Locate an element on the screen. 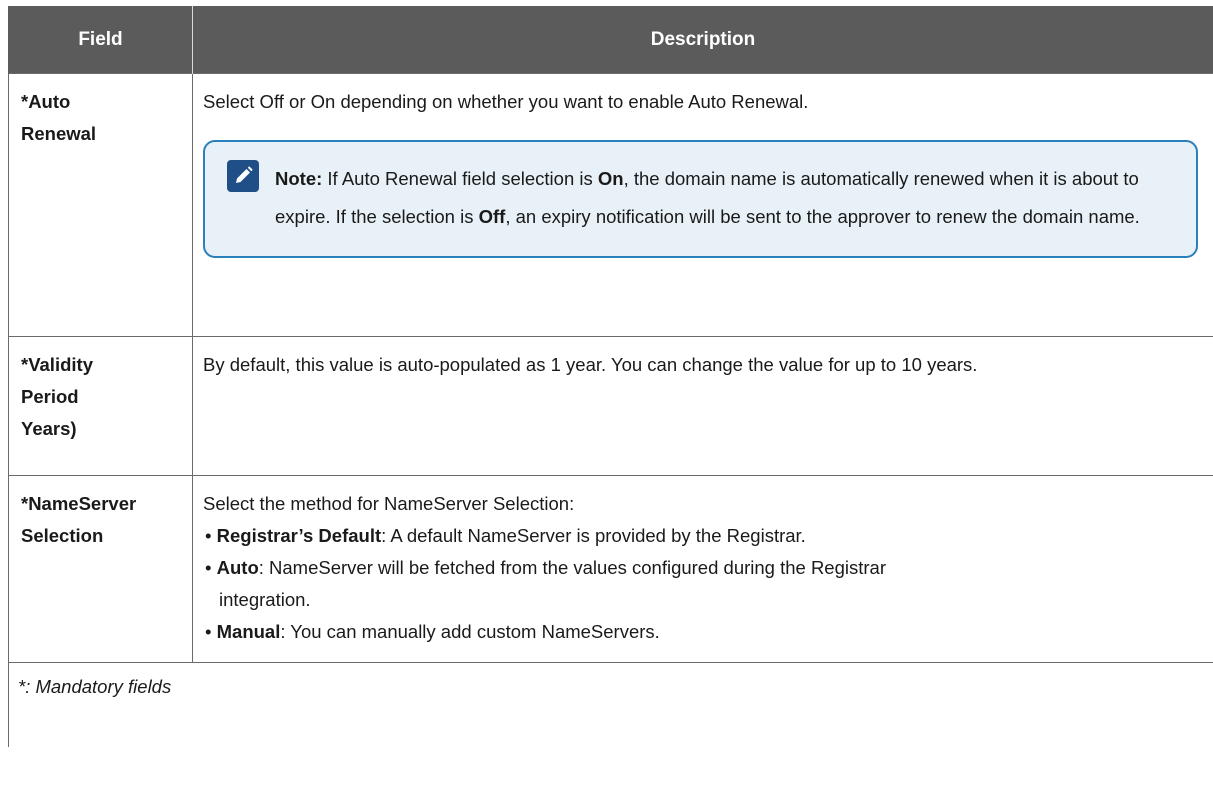 The height and width of the screenshot is (796, 1213). header-field: Field is located at coordinates (100, 40).